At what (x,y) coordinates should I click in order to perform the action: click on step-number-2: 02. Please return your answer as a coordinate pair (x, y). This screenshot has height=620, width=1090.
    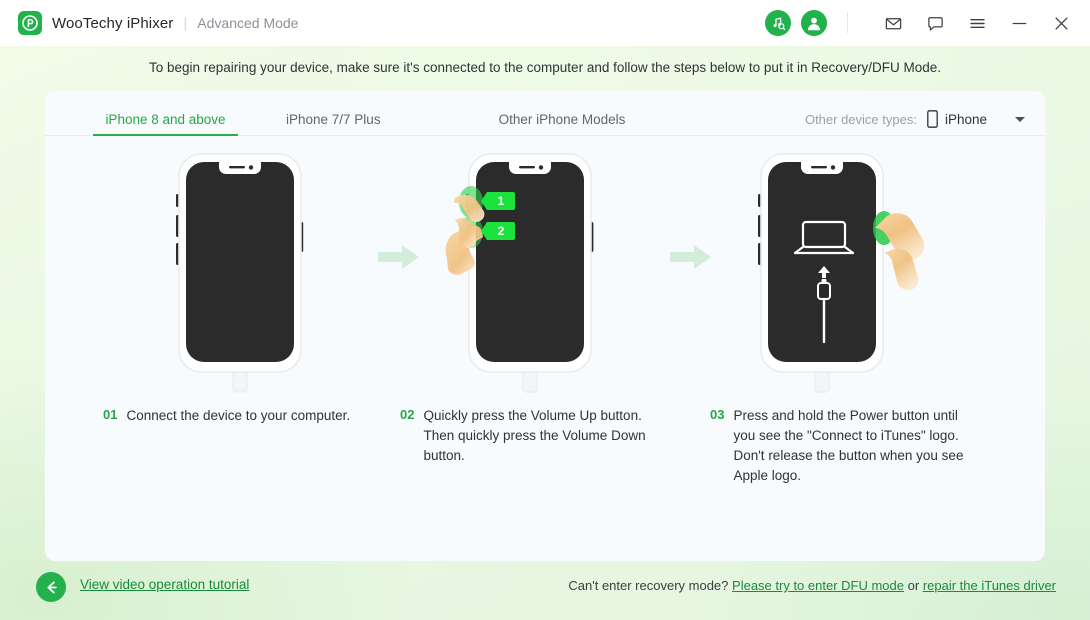
    Looking at the image, I should click on (407, 414).